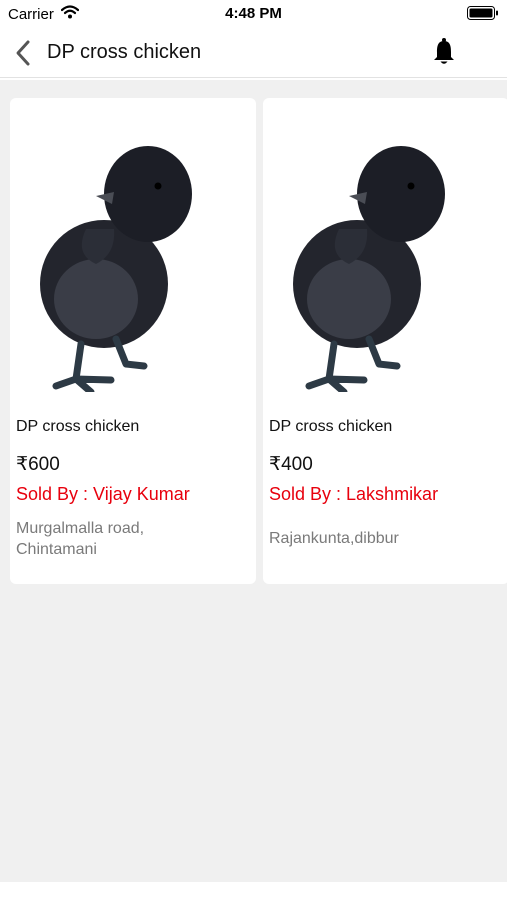  Describe the element at coordinates (23, 53) in the screenshot. I see `back-chevron-icon` at that location.